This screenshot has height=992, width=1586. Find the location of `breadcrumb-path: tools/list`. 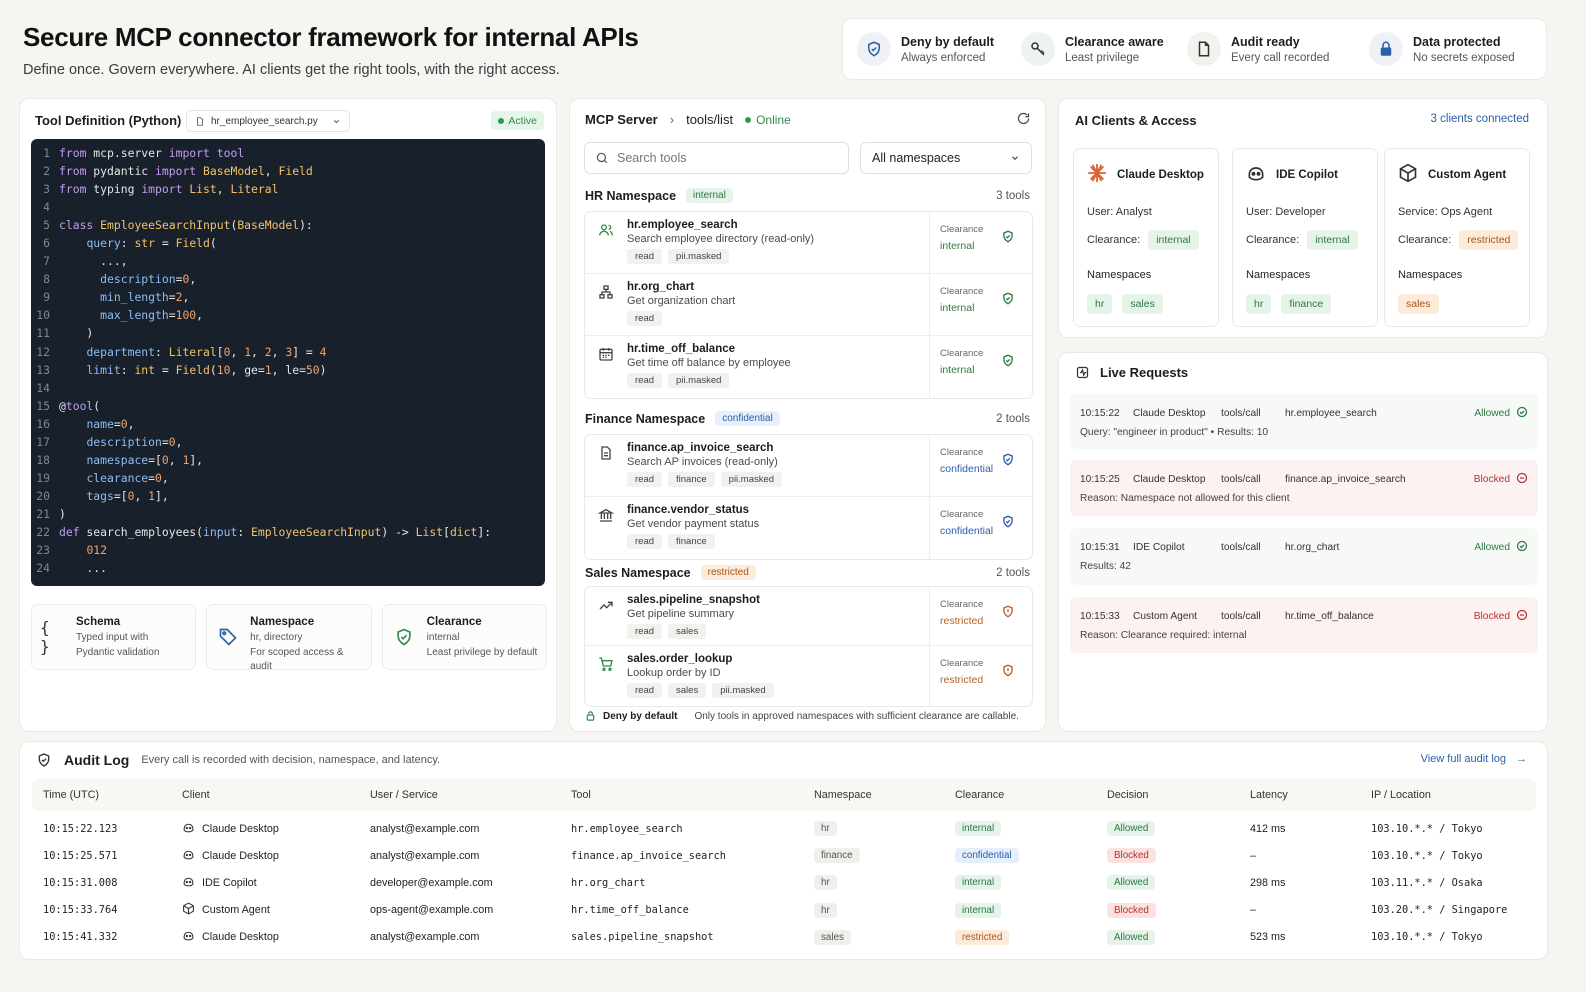

breadcrumb-path: tools/list is located at coordinates (709, 119).